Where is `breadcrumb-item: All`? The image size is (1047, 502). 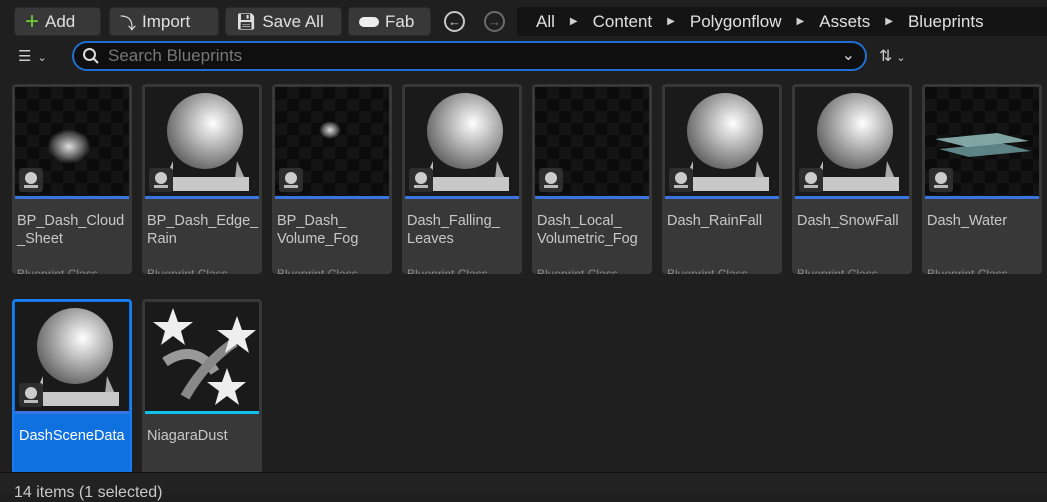
breadcrumb-item: All is located at coordinates (545, 22).